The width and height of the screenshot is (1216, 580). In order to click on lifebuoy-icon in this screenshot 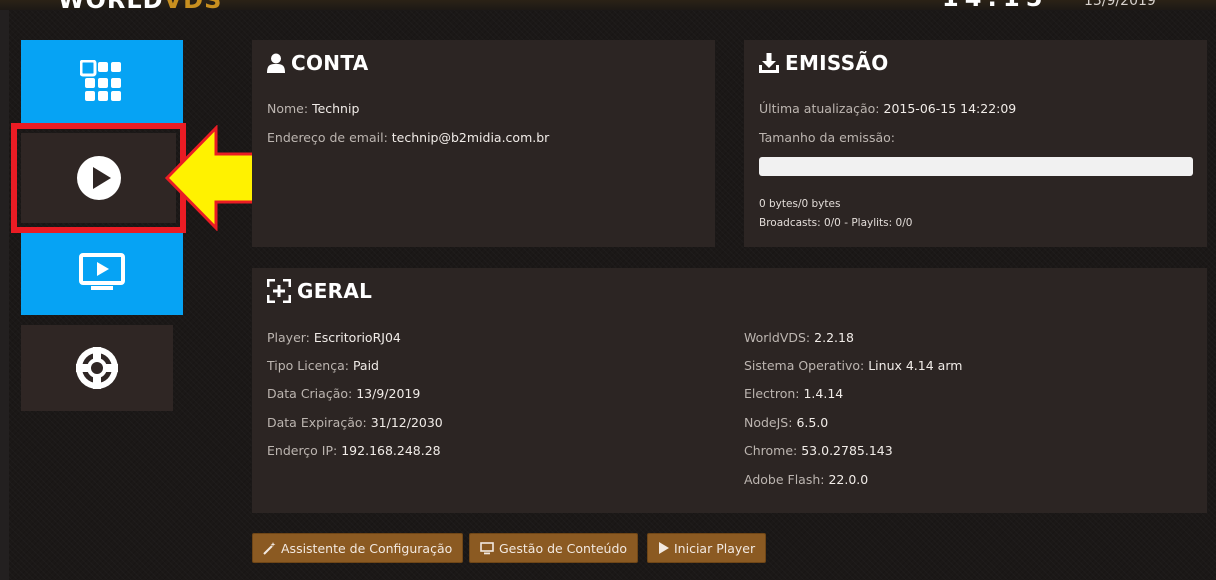, I will do `click(97, 368)`.